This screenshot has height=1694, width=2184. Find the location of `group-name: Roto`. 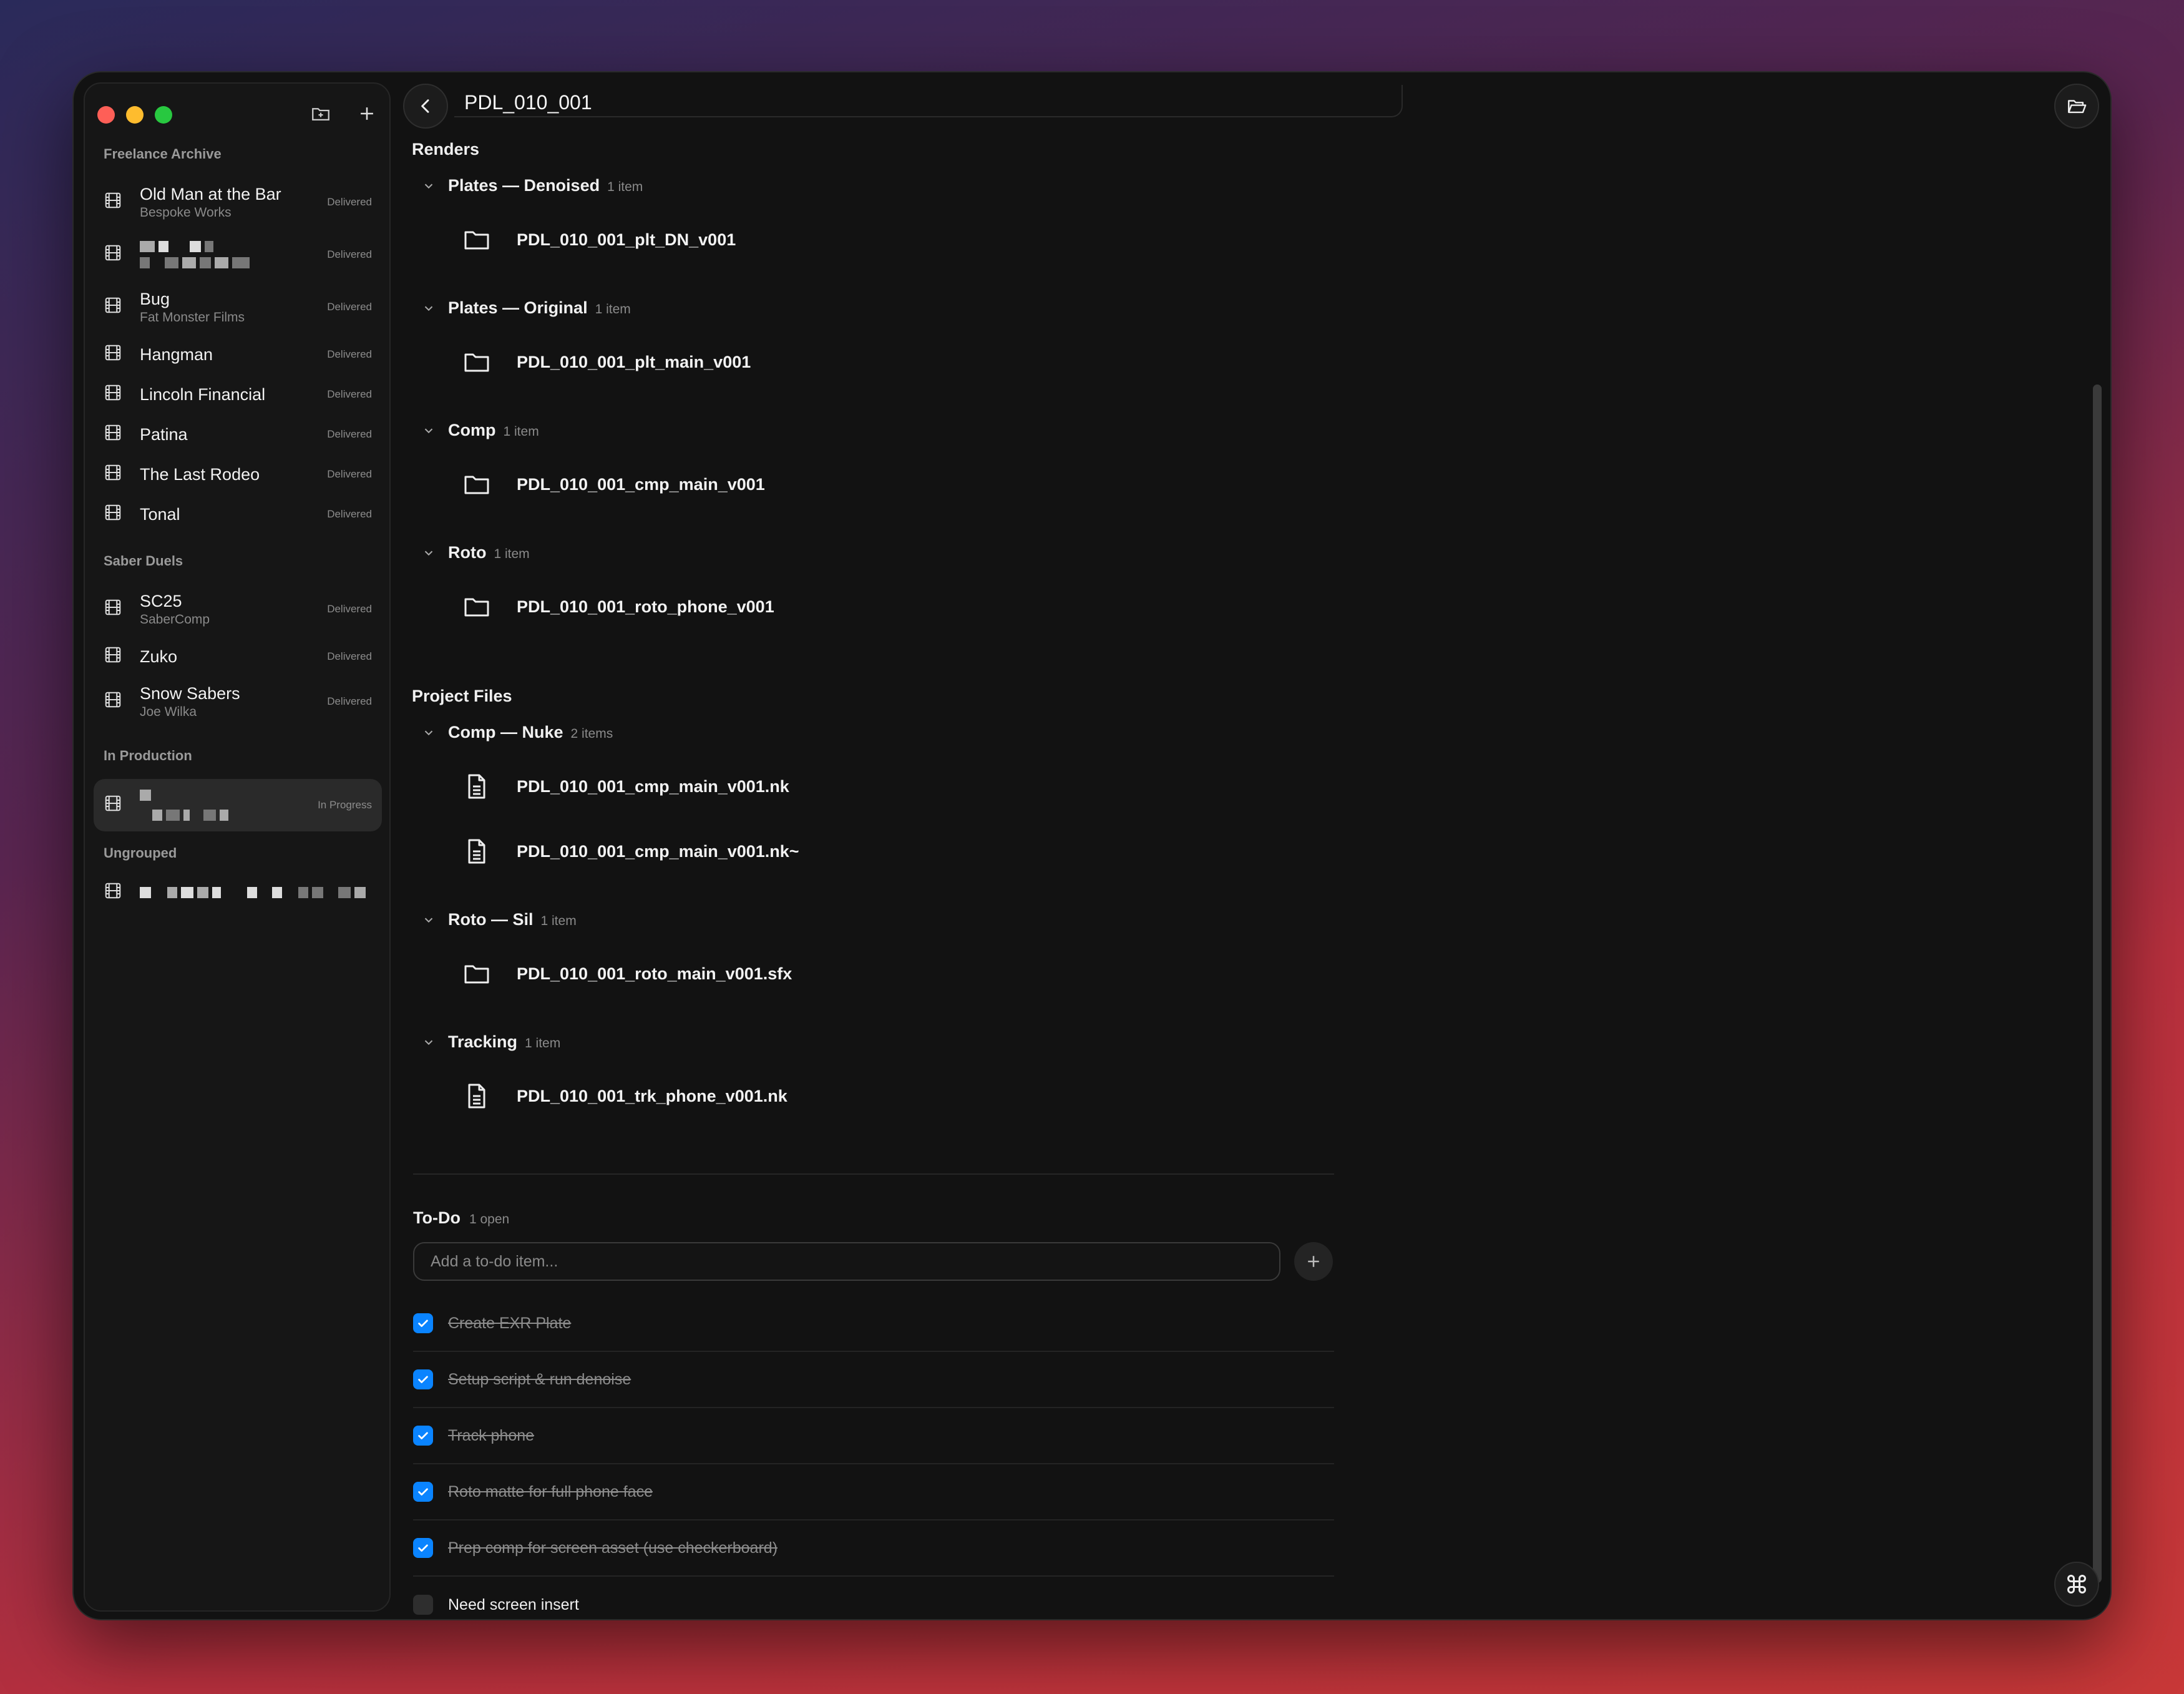

group-name: Roto is located at coordinates (468, 552).